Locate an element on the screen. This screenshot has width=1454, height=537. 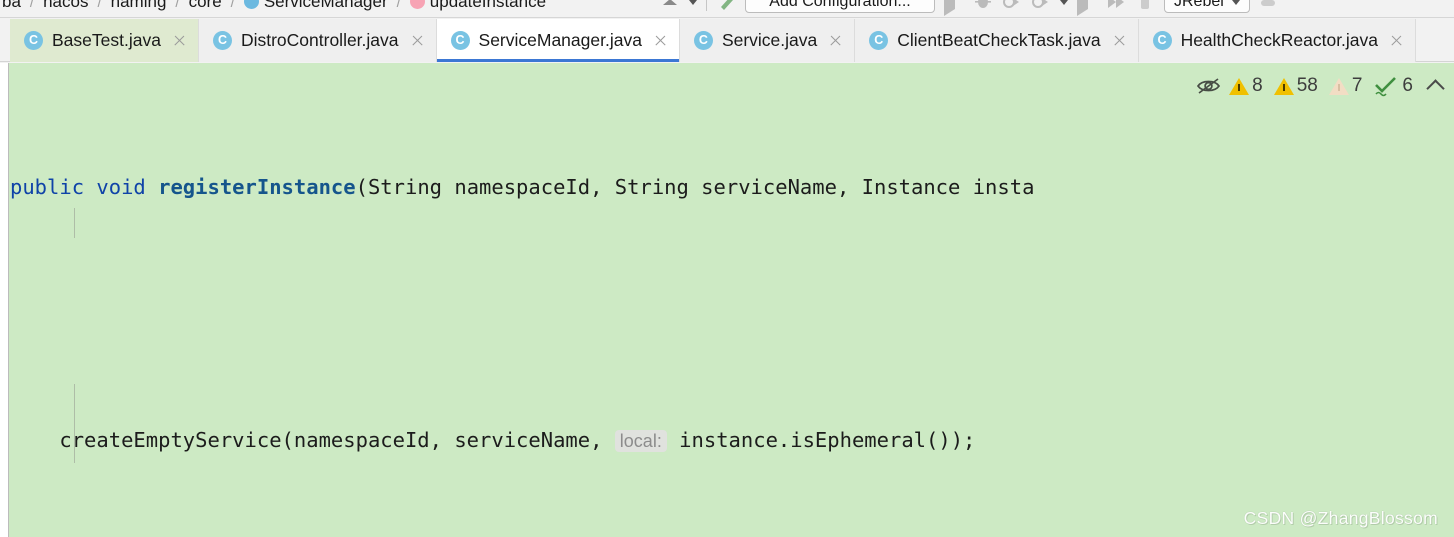
run-coverage-icon is located at coordinates (1012, 6).